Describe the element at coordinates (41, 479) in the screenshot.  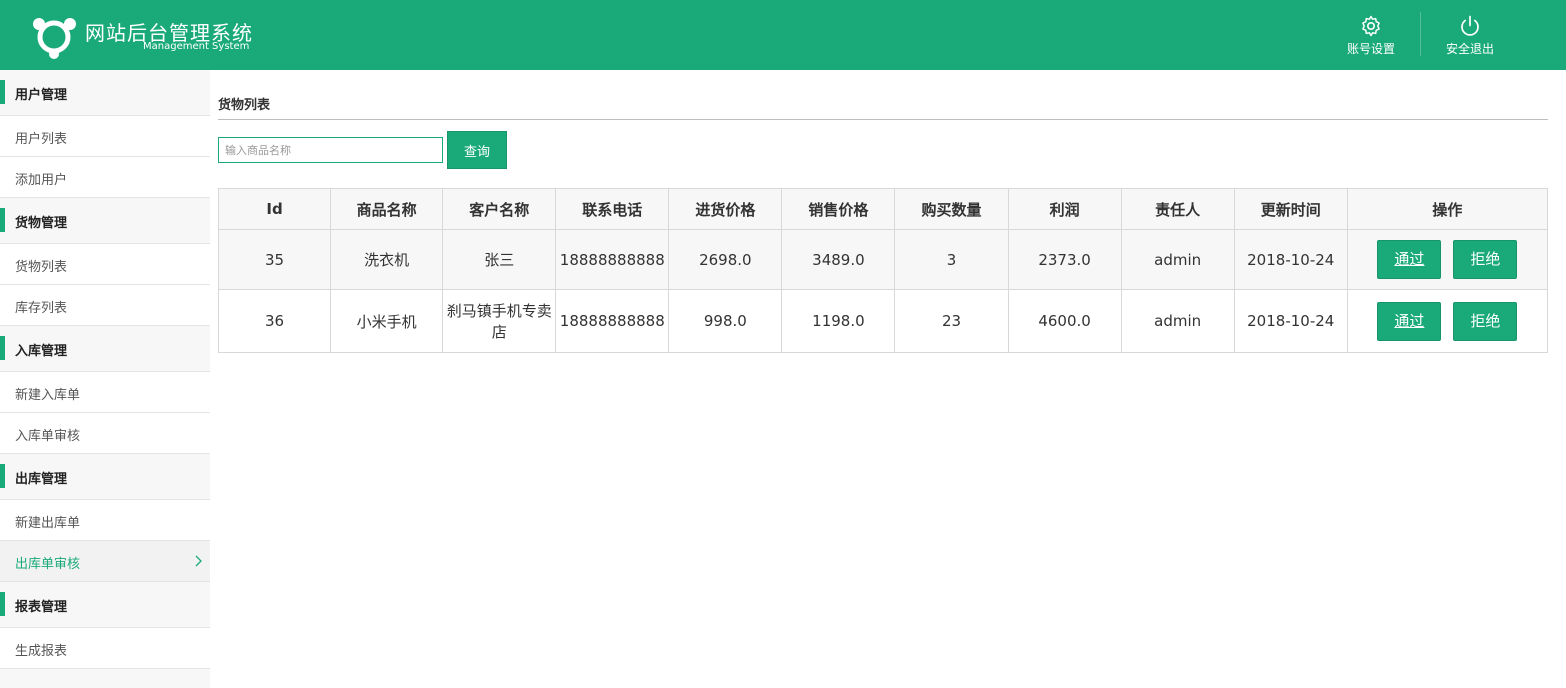
I see `sidebar-group-label: 出库管理` at that location.